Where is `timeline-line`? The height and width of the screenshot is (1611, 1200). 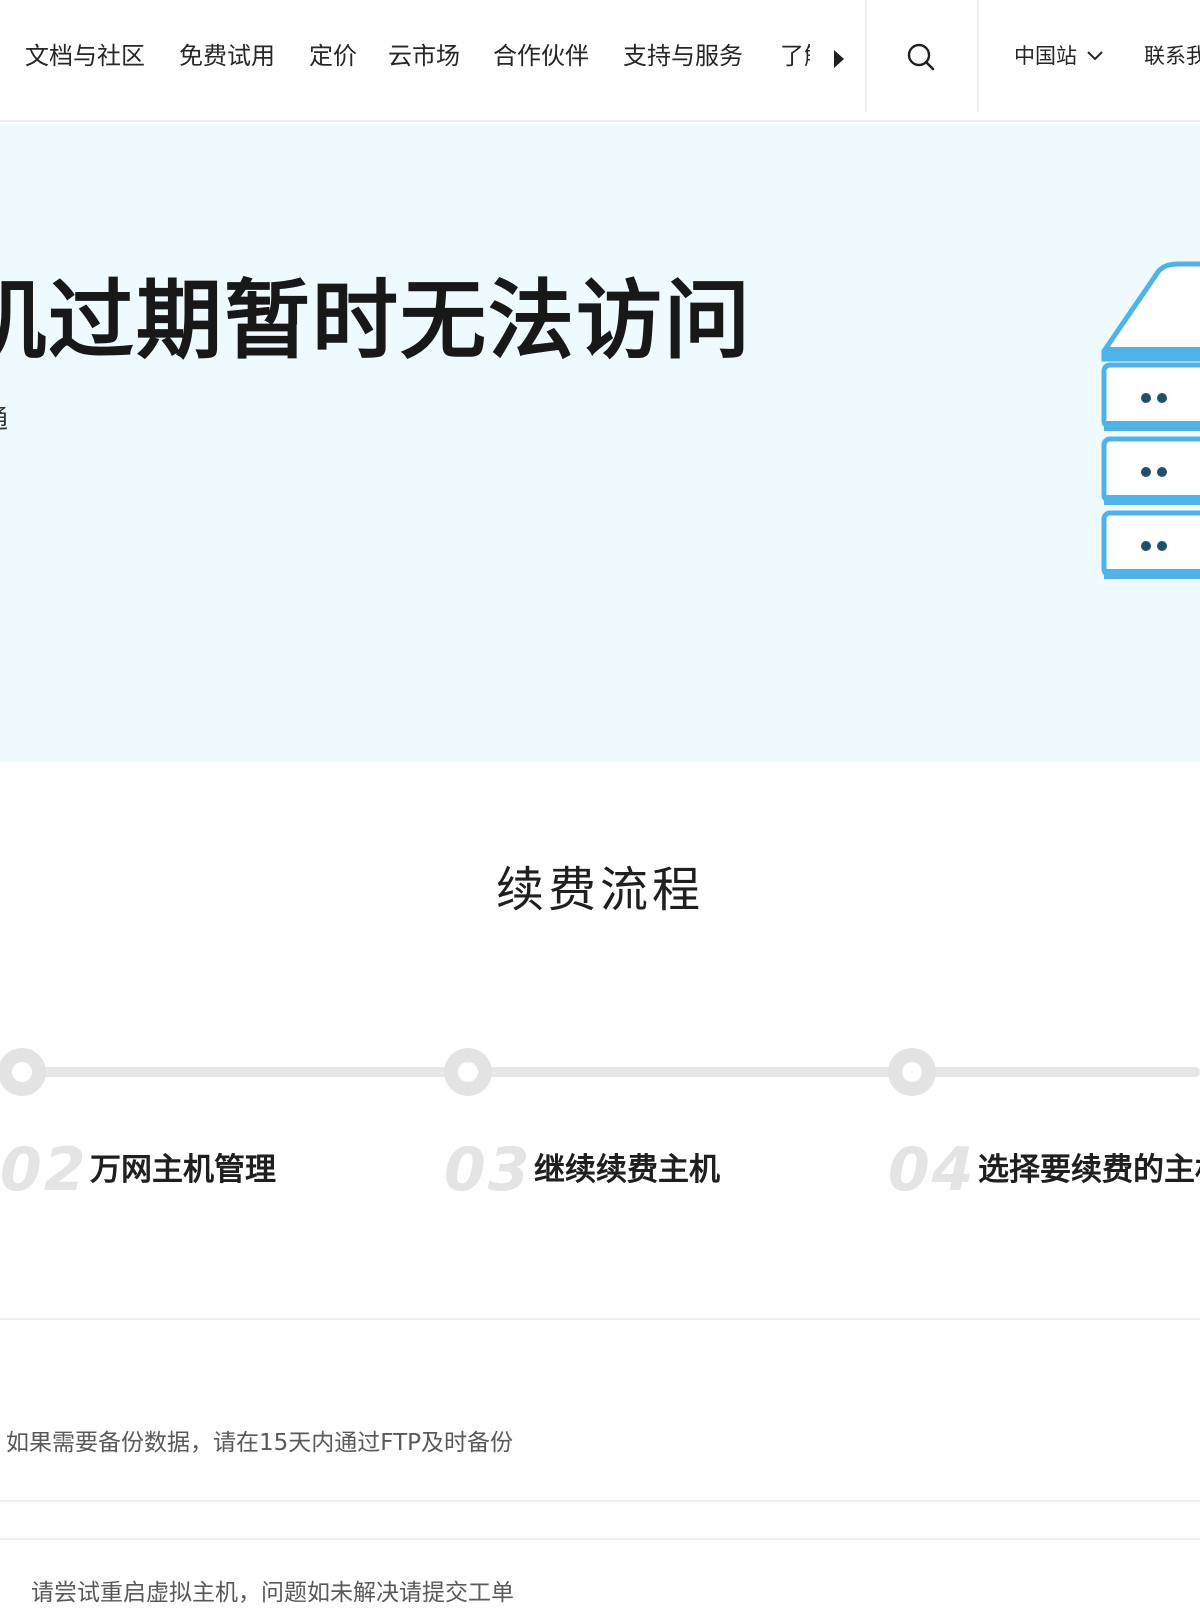
timeline-line is located at coordinates (600, 1072).